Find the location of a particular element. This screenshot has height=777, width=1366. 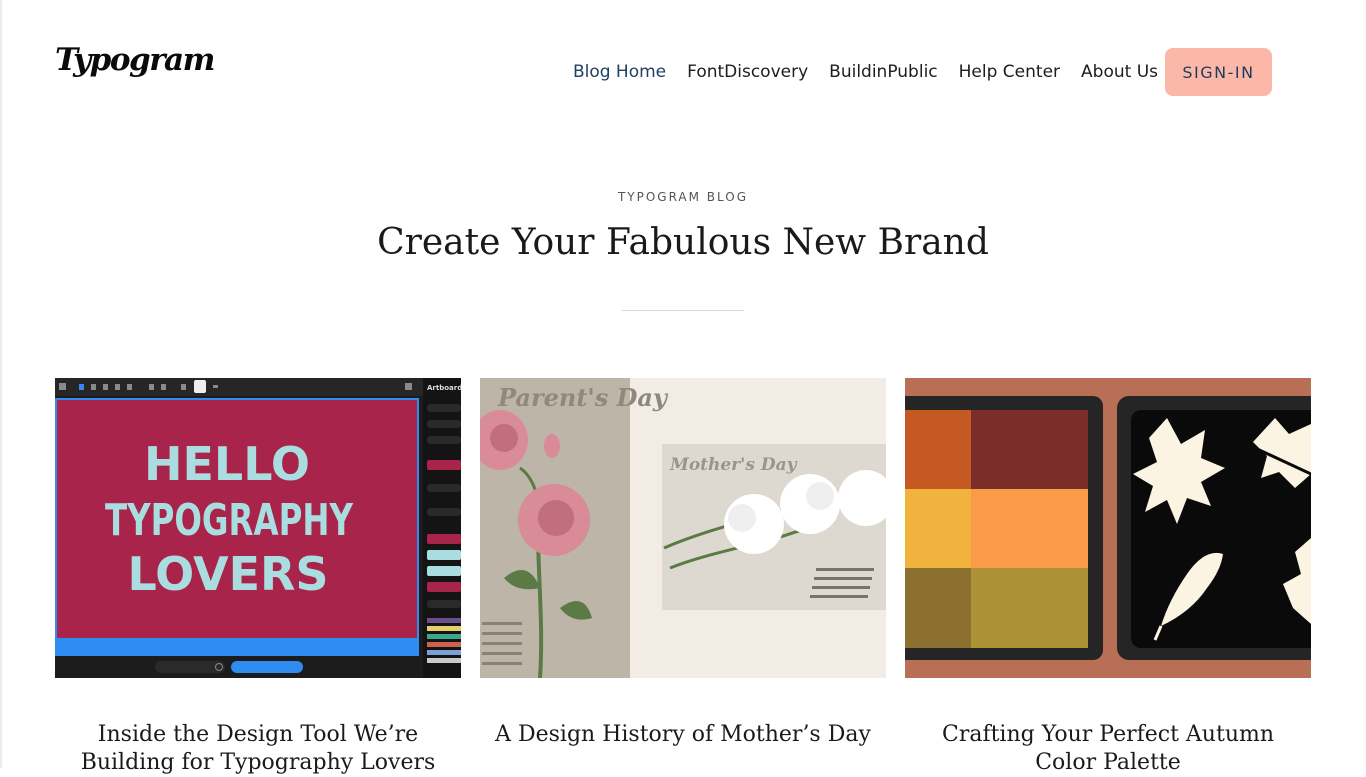

design-tool-screenshot: HELLO TYPOGRAPHY LOVERS Artboard is located at coordinates (258, 528).